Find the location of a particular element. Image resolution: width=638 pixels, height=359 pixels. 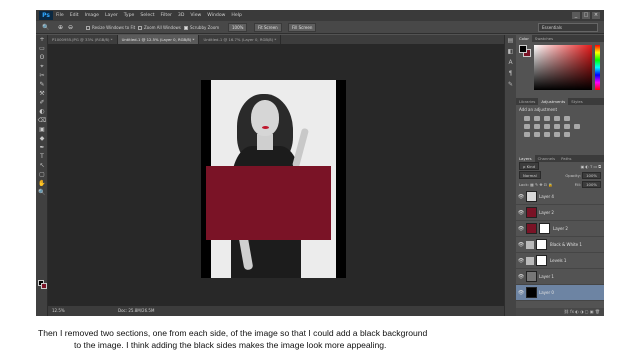

tool-icon-2: ʘ is located at coordinates (42, 57).